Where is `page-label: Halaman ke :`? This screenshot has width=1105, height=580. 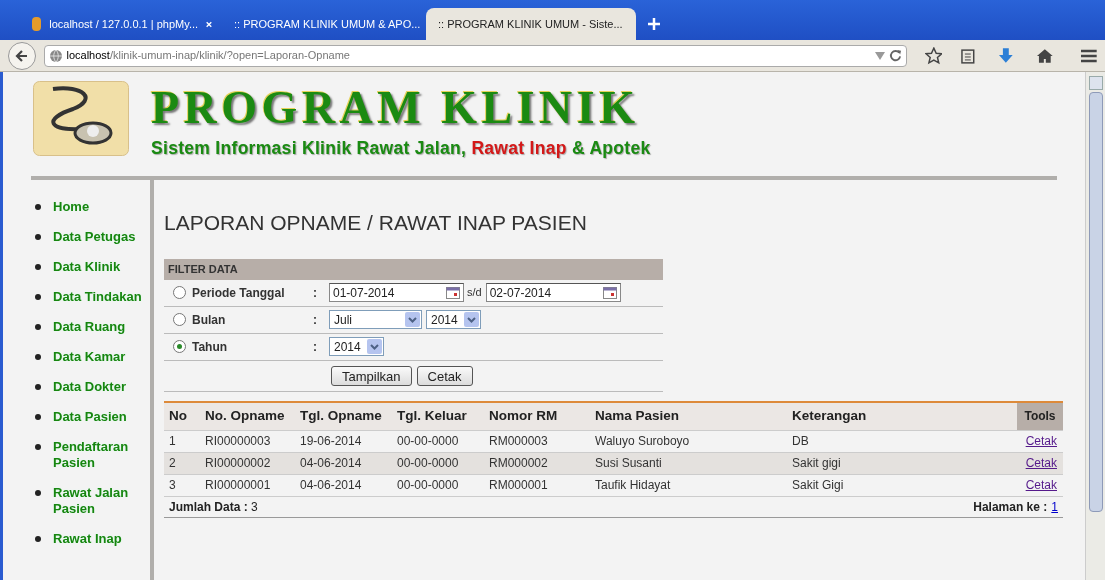
page-label: Halaman ke : is located at coordinates (1010, 507).